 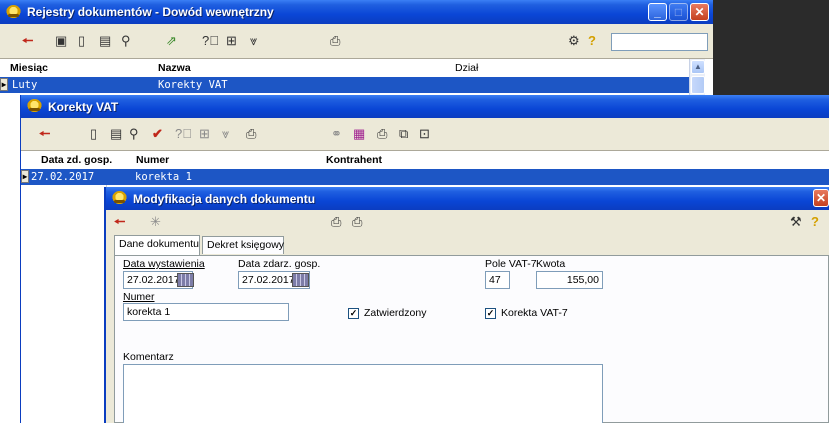 What do you see at coordinates (206, 312) in the screenshot?
I see `number-input: korekta 1` at bounding box center [206, 312].